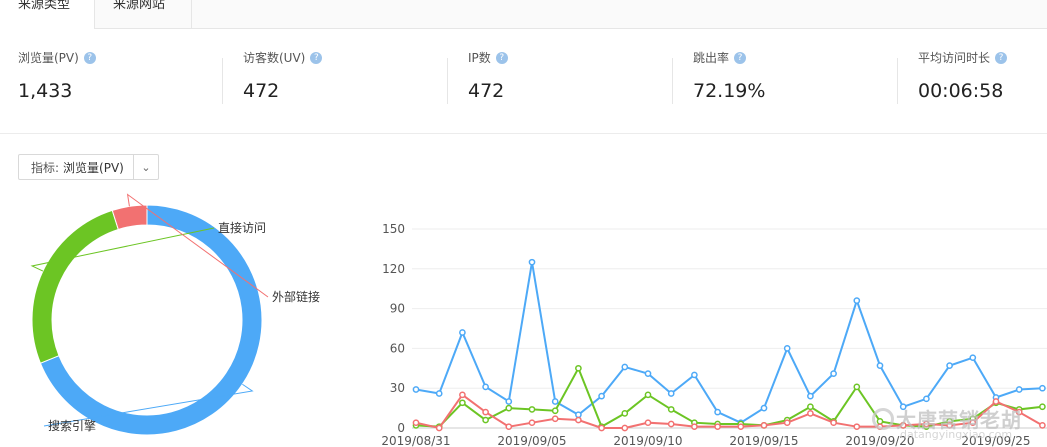 The image size is (1047, 447). Describe the element at coordinates (397, 309) in the screenshot. I see `y-tick-label: 90` at that location.